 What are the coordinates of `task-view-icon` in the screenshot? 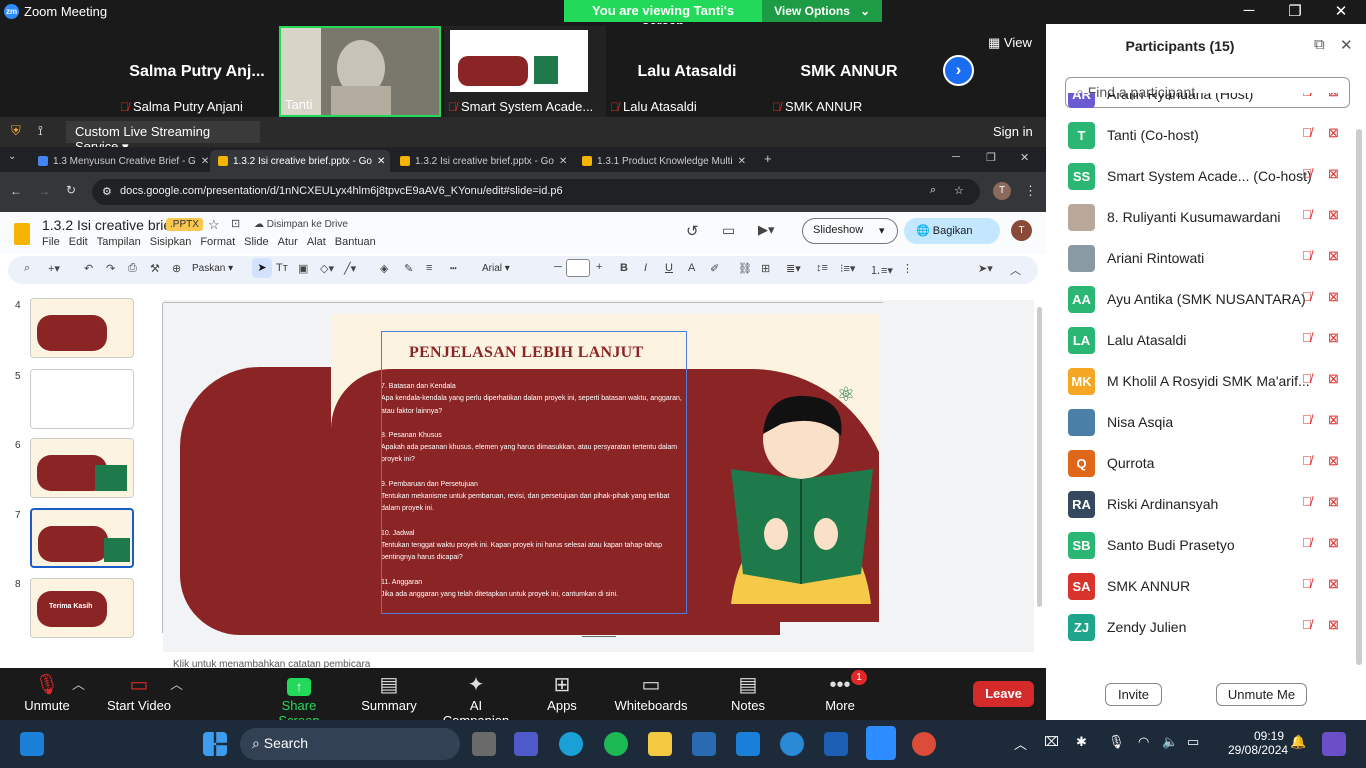 It's located at (484, 744).